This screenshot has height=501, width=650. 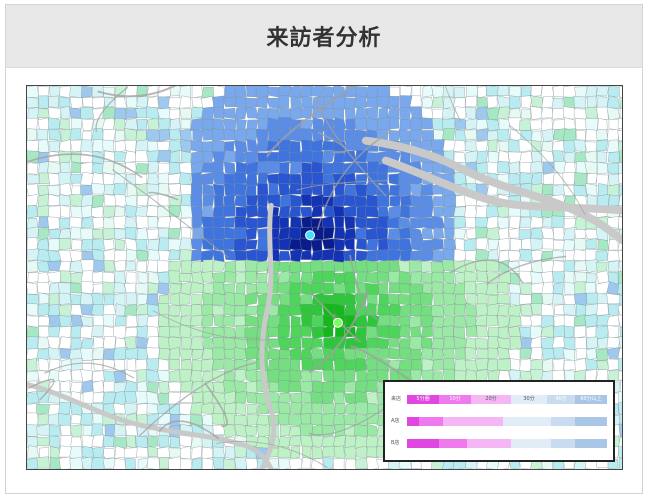 What do you see at coordinates (591, 443) in the screenshot?
I see `legend-segment` at bounding box center [591, 443].